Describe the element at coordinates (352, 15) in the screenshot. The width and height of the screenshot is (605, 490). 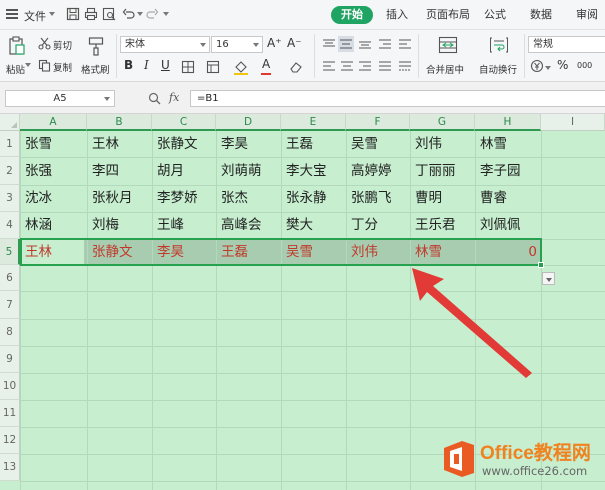
I see `tab-home: 开始` at that location.